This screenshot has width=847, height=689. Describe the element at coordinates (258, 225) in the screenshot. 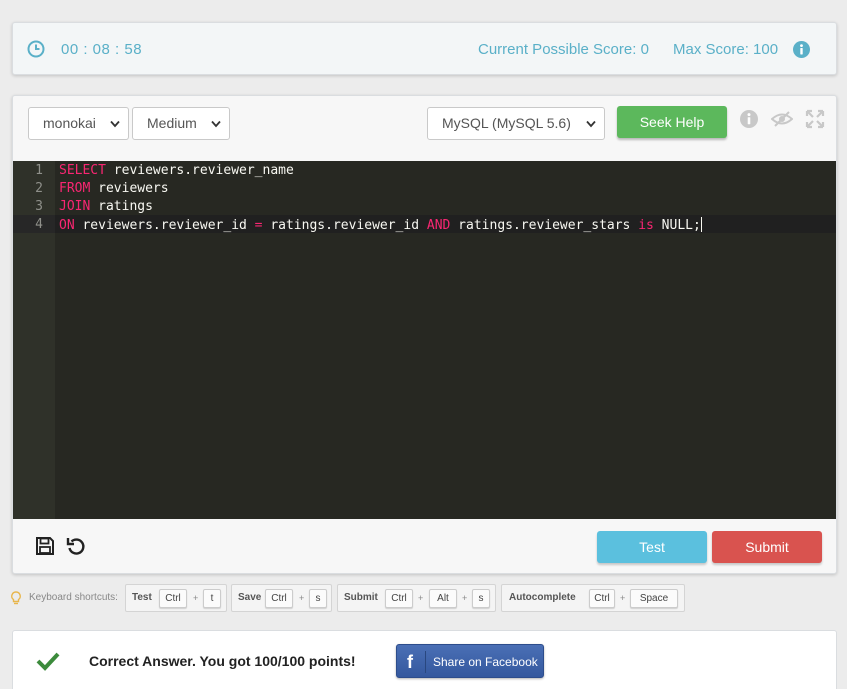

I see `code-keyword: =` at that location.